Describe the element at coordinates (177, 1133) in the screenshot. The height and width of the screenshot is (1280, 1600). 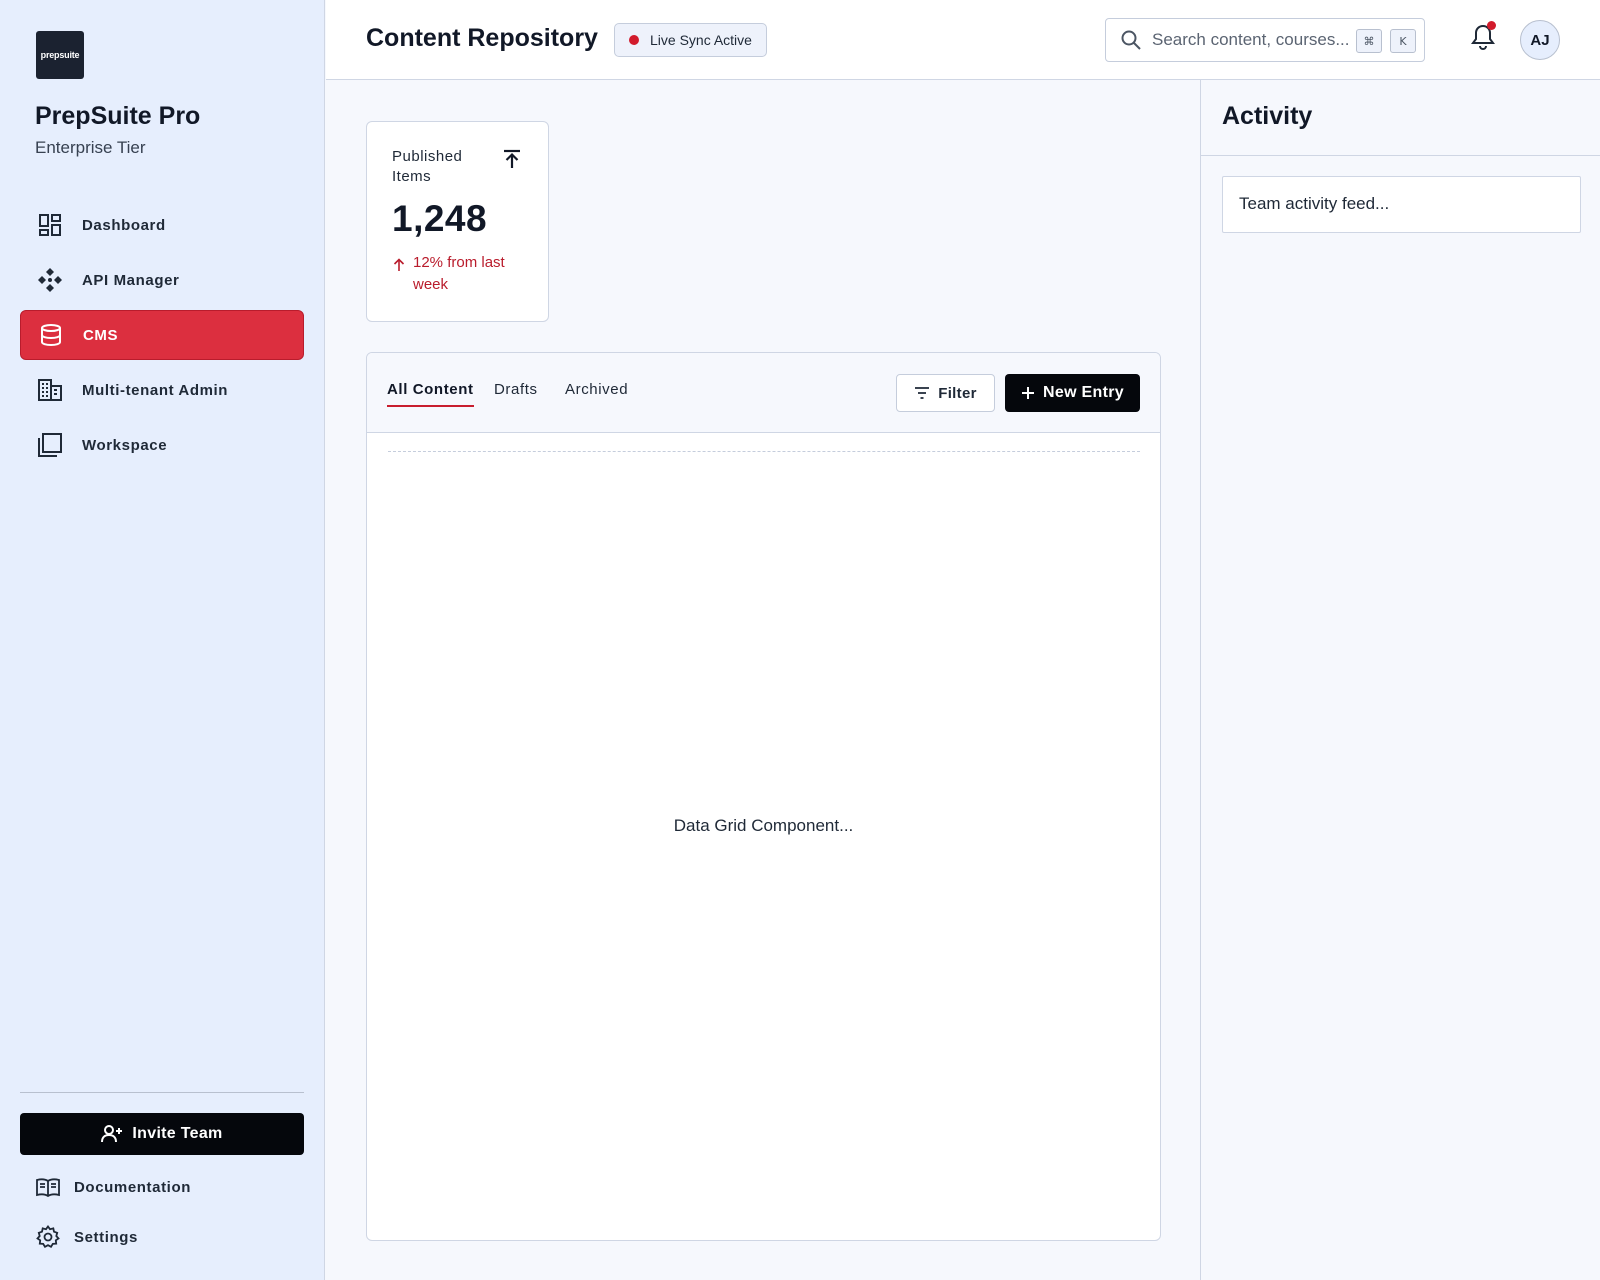
I see `invite-team-label: Invite Team` at that location.